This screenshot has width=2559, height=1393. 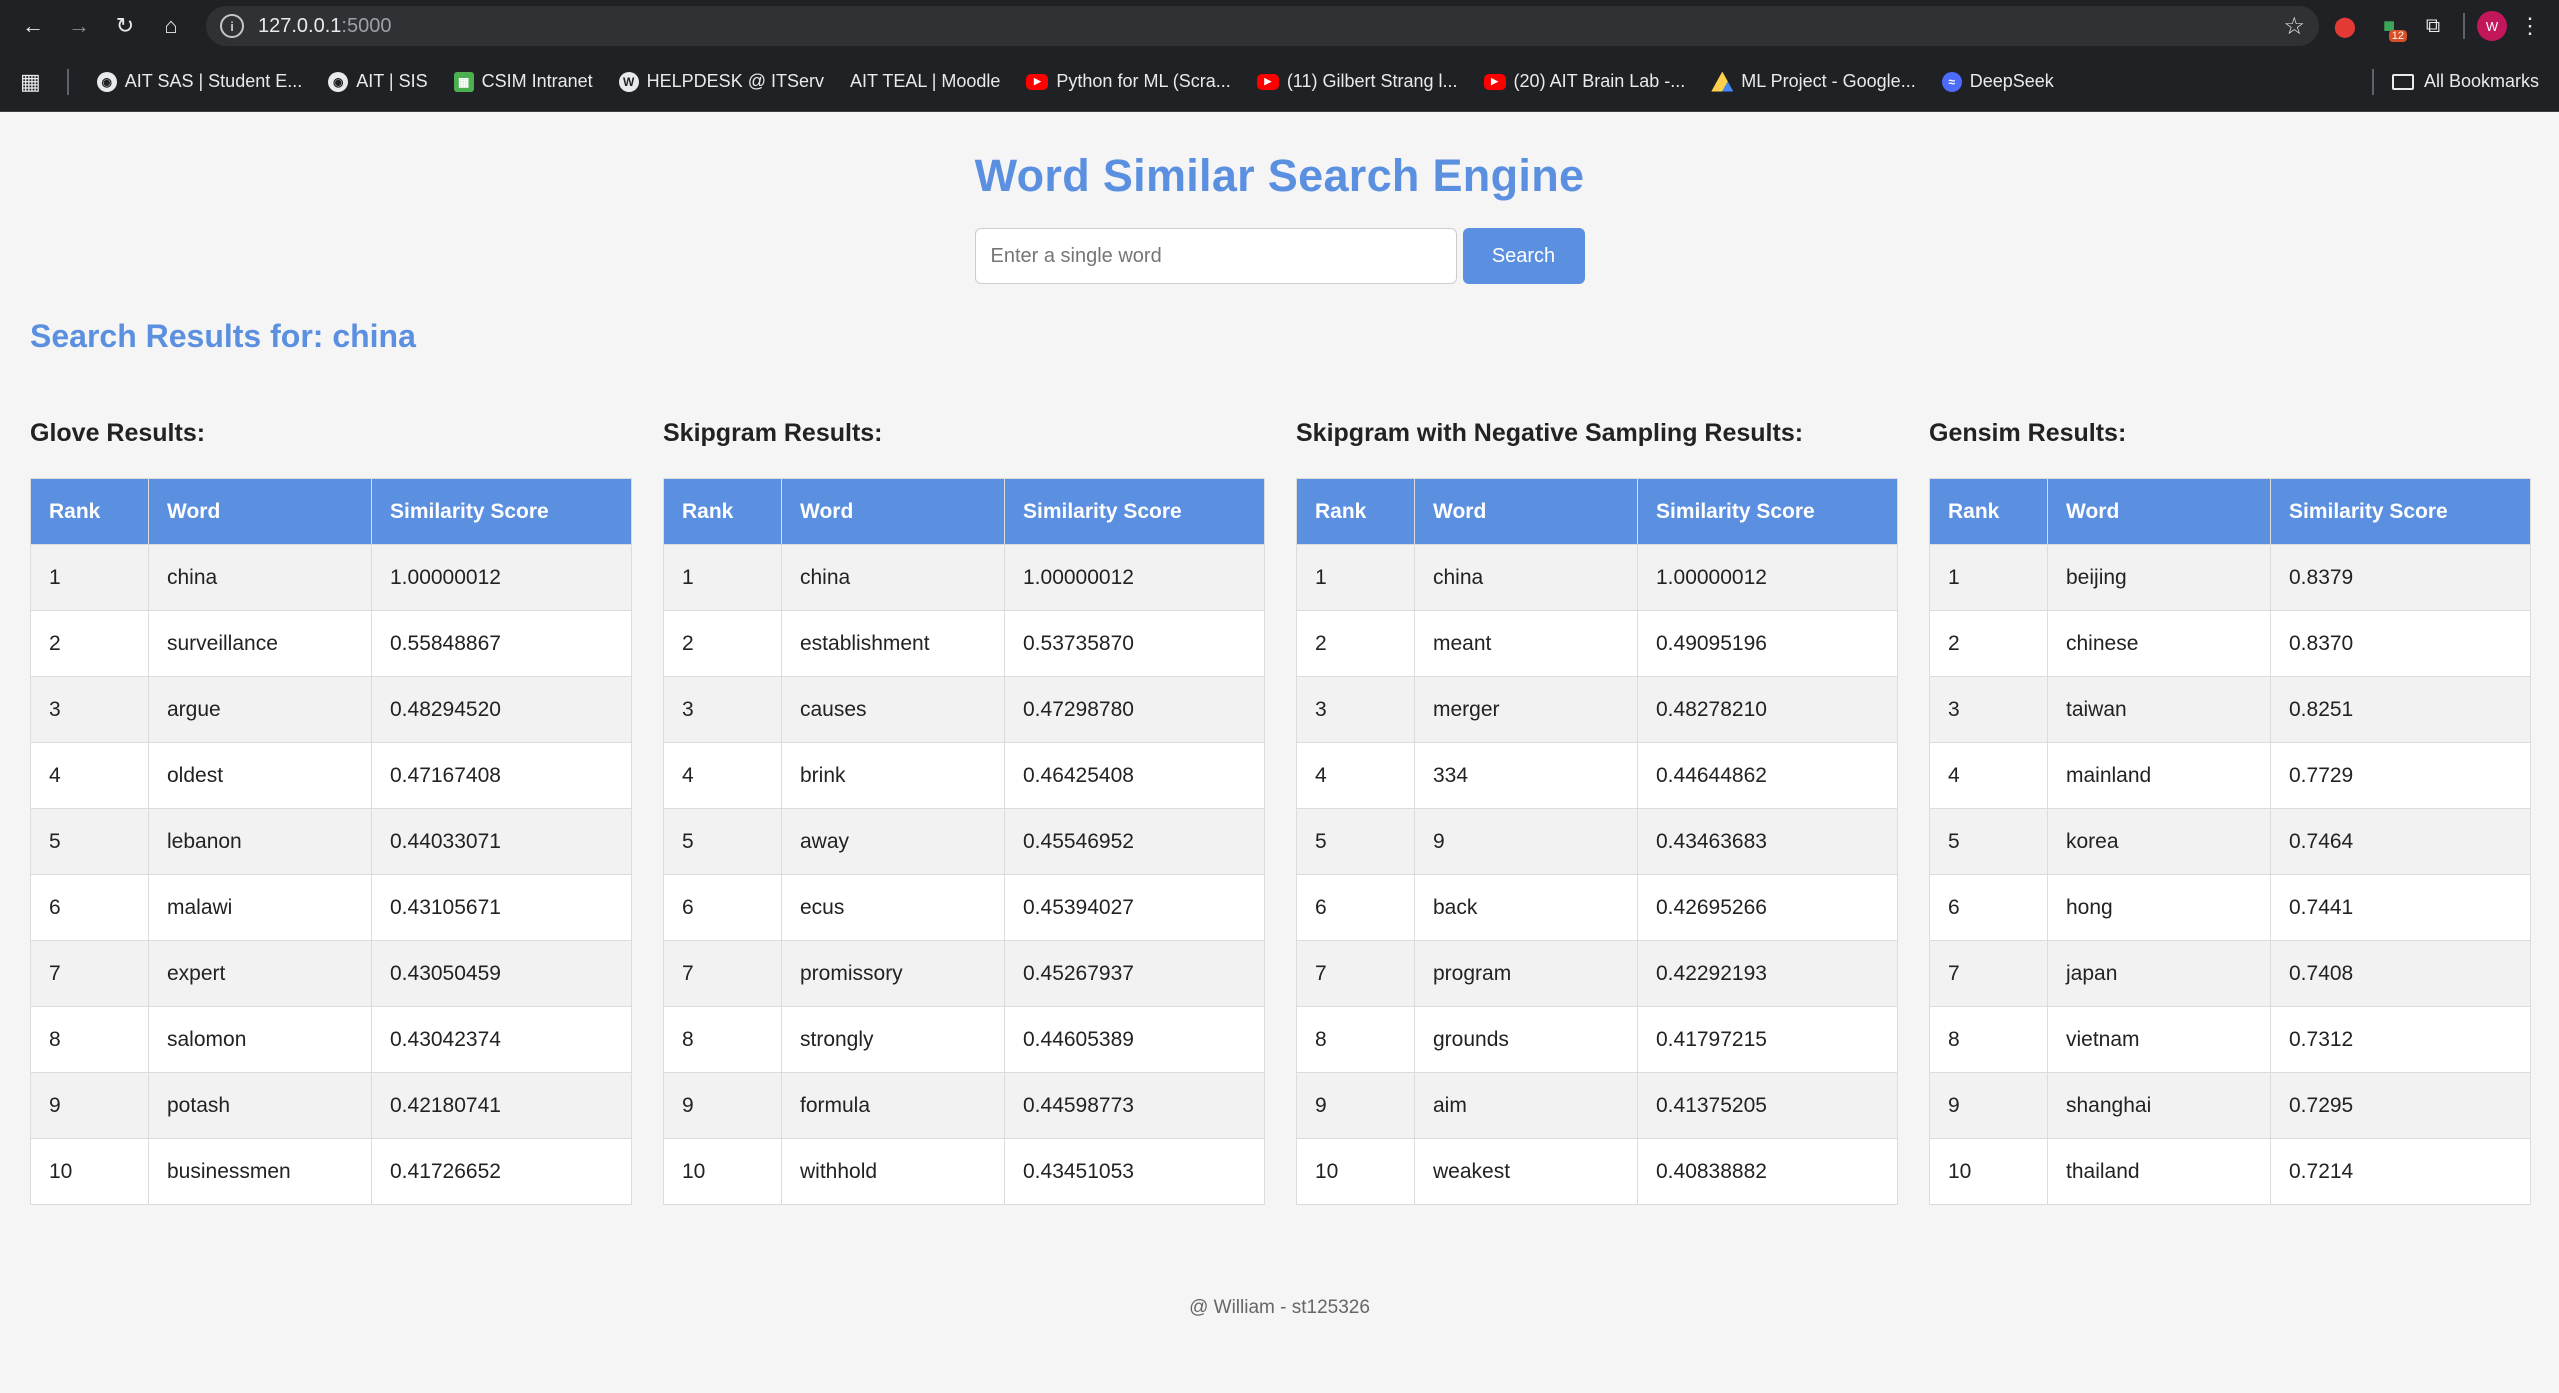 I want to click on rank-cell: 5, so click(x=1355, y=841).